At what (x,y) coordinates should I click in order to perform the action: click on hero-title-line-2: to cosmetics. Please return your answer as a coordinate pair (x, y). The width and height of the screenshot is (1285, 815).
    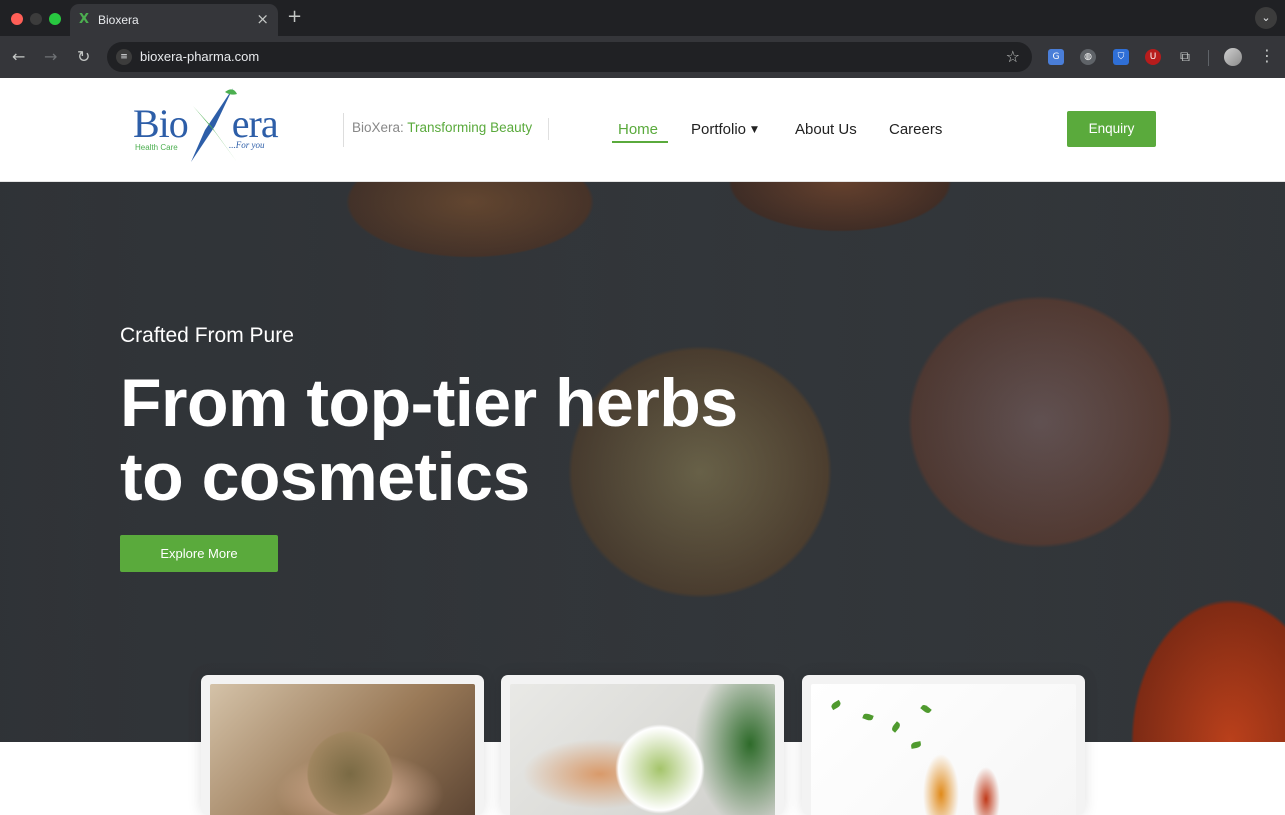
    Looking at the image, I should click on (325, 477).